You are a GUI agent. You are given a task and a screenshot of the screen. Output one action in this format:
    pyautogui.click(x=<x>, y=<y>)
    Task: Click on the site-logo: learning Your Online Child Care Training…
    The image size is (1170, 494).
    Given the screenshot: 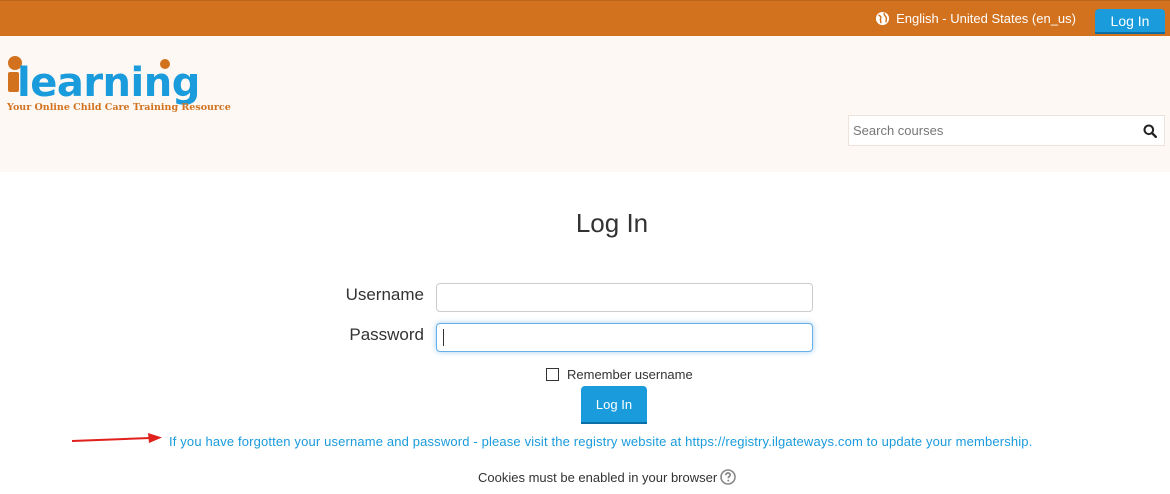 What is the action you would take?
    pyautogui.click(x=127, y=85)
    